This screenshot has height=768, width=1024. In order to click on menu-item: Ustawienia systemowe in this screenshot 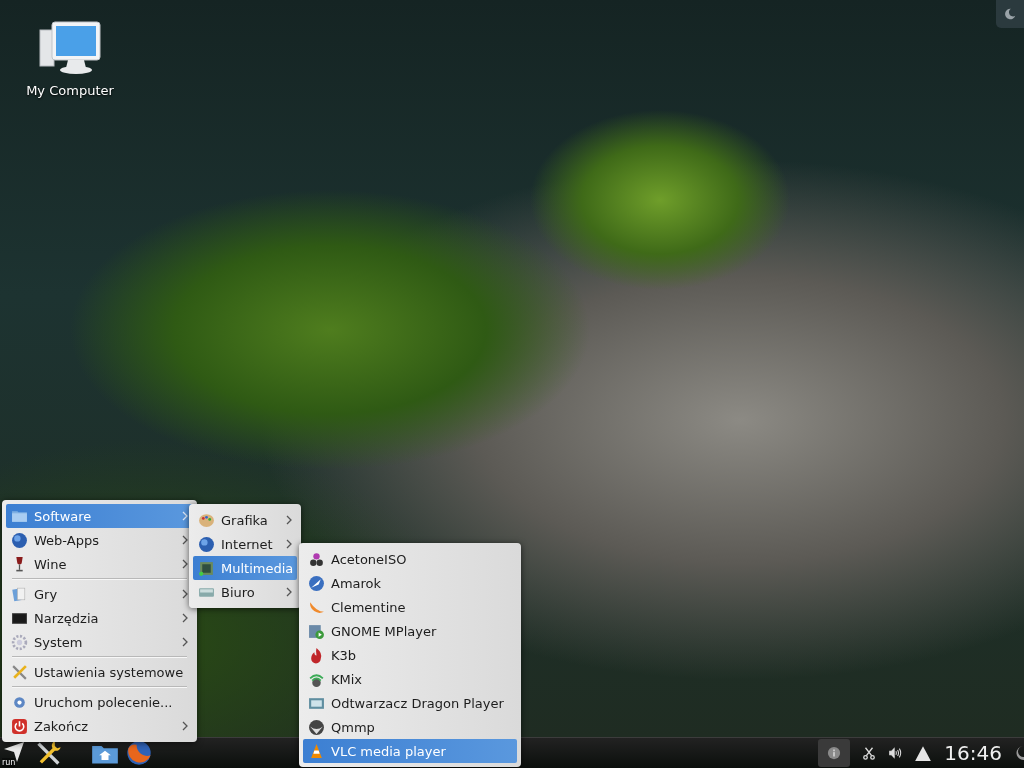, I will do `click(99, 672)`.